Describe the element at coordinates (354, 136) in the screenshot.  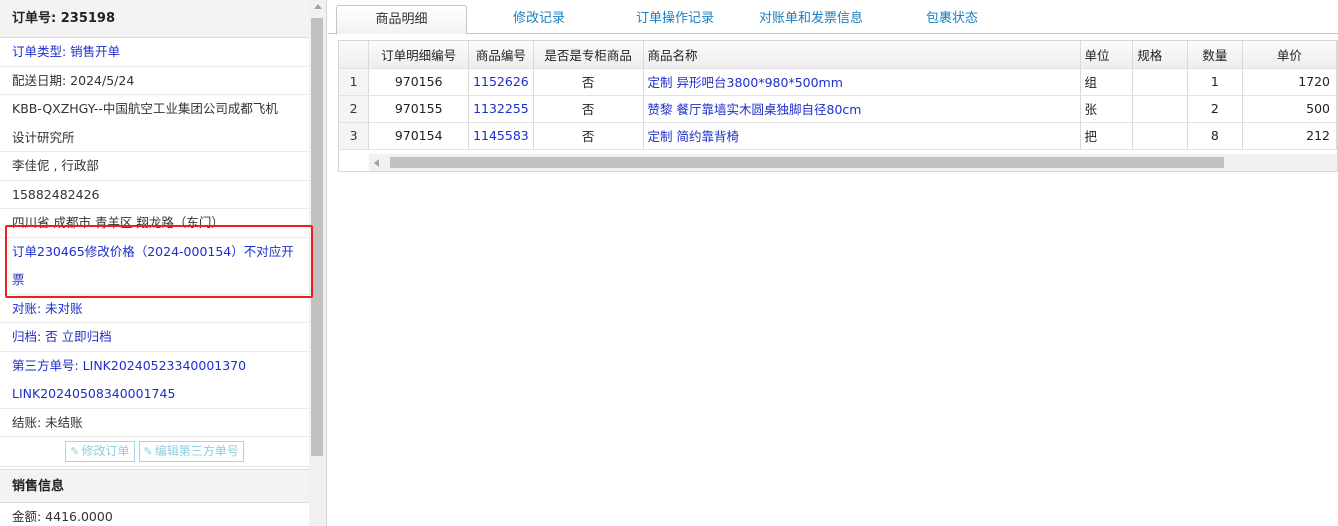
I see `row-number: 3` at that location.